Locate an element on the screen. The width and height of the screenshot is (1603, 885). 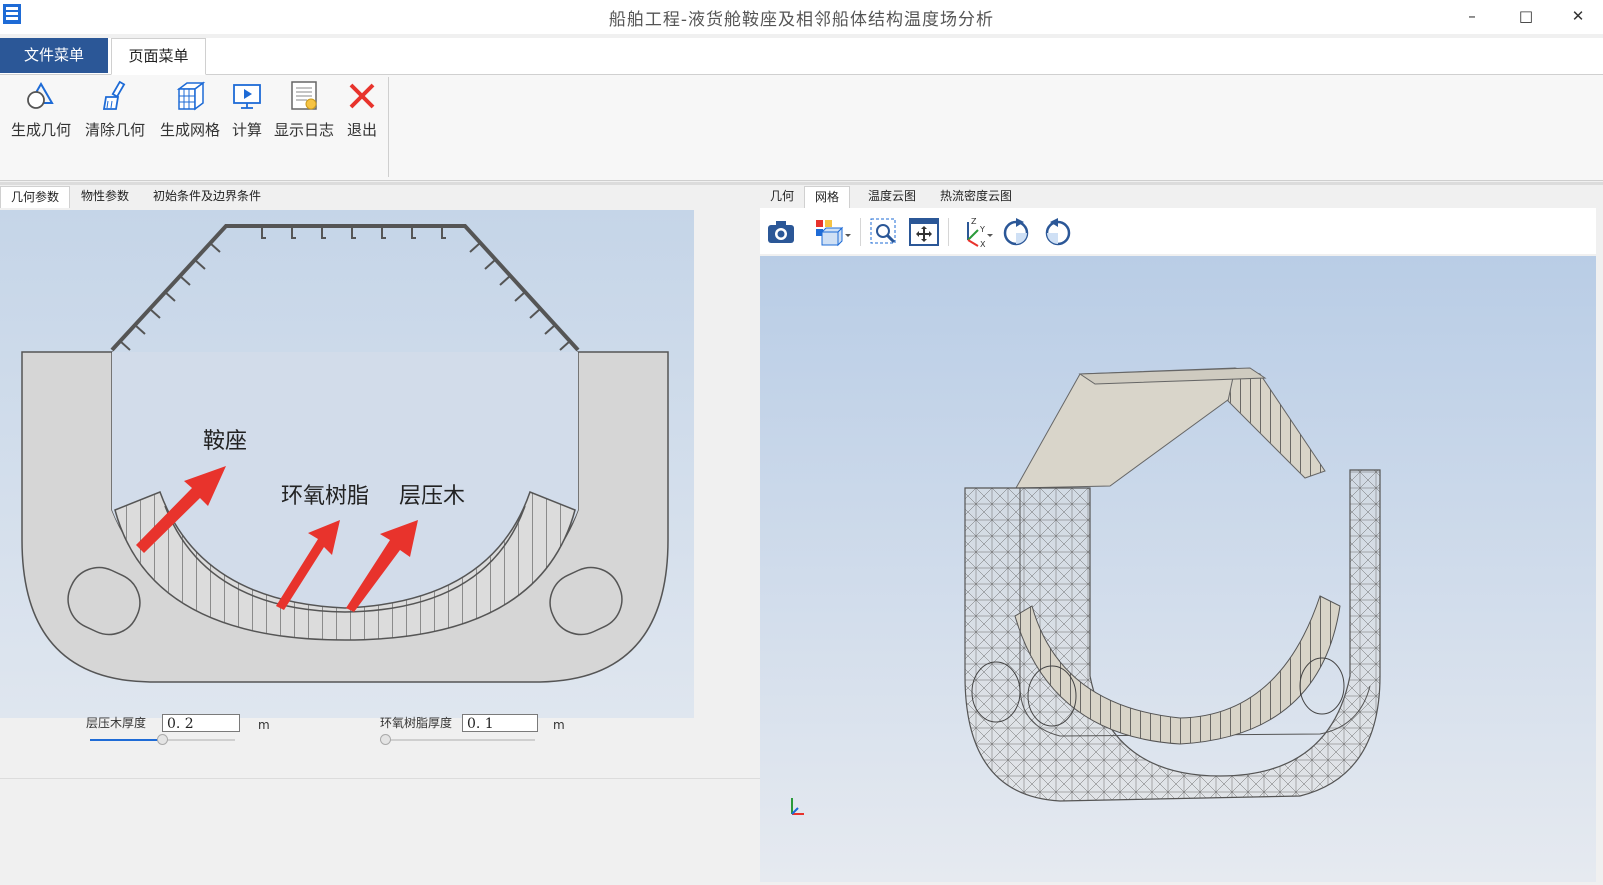
svg-text: Z is located at coordinates (974, 221).